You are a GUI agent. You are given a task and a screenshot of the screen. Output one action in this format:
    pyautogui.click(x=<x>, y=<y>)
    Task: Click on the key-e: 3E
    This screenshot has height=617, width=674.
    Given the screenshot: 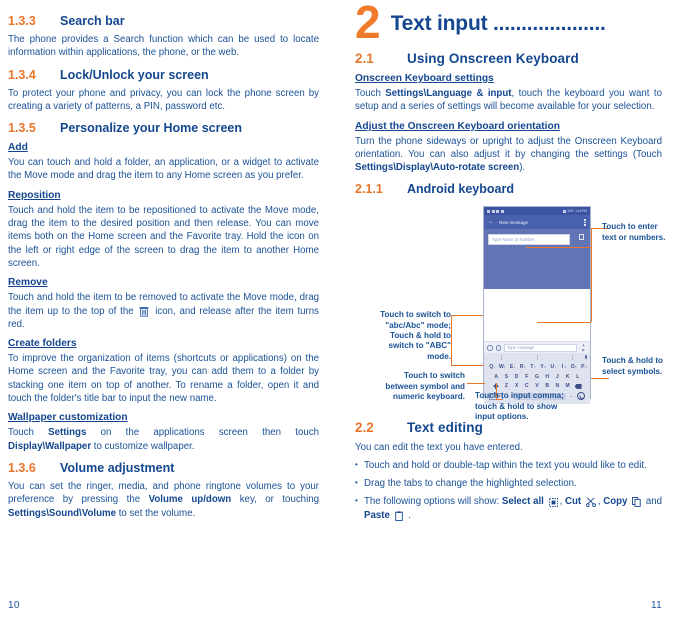 What is the action you would take?
    pyautogui.click(x=511, y=367)
    